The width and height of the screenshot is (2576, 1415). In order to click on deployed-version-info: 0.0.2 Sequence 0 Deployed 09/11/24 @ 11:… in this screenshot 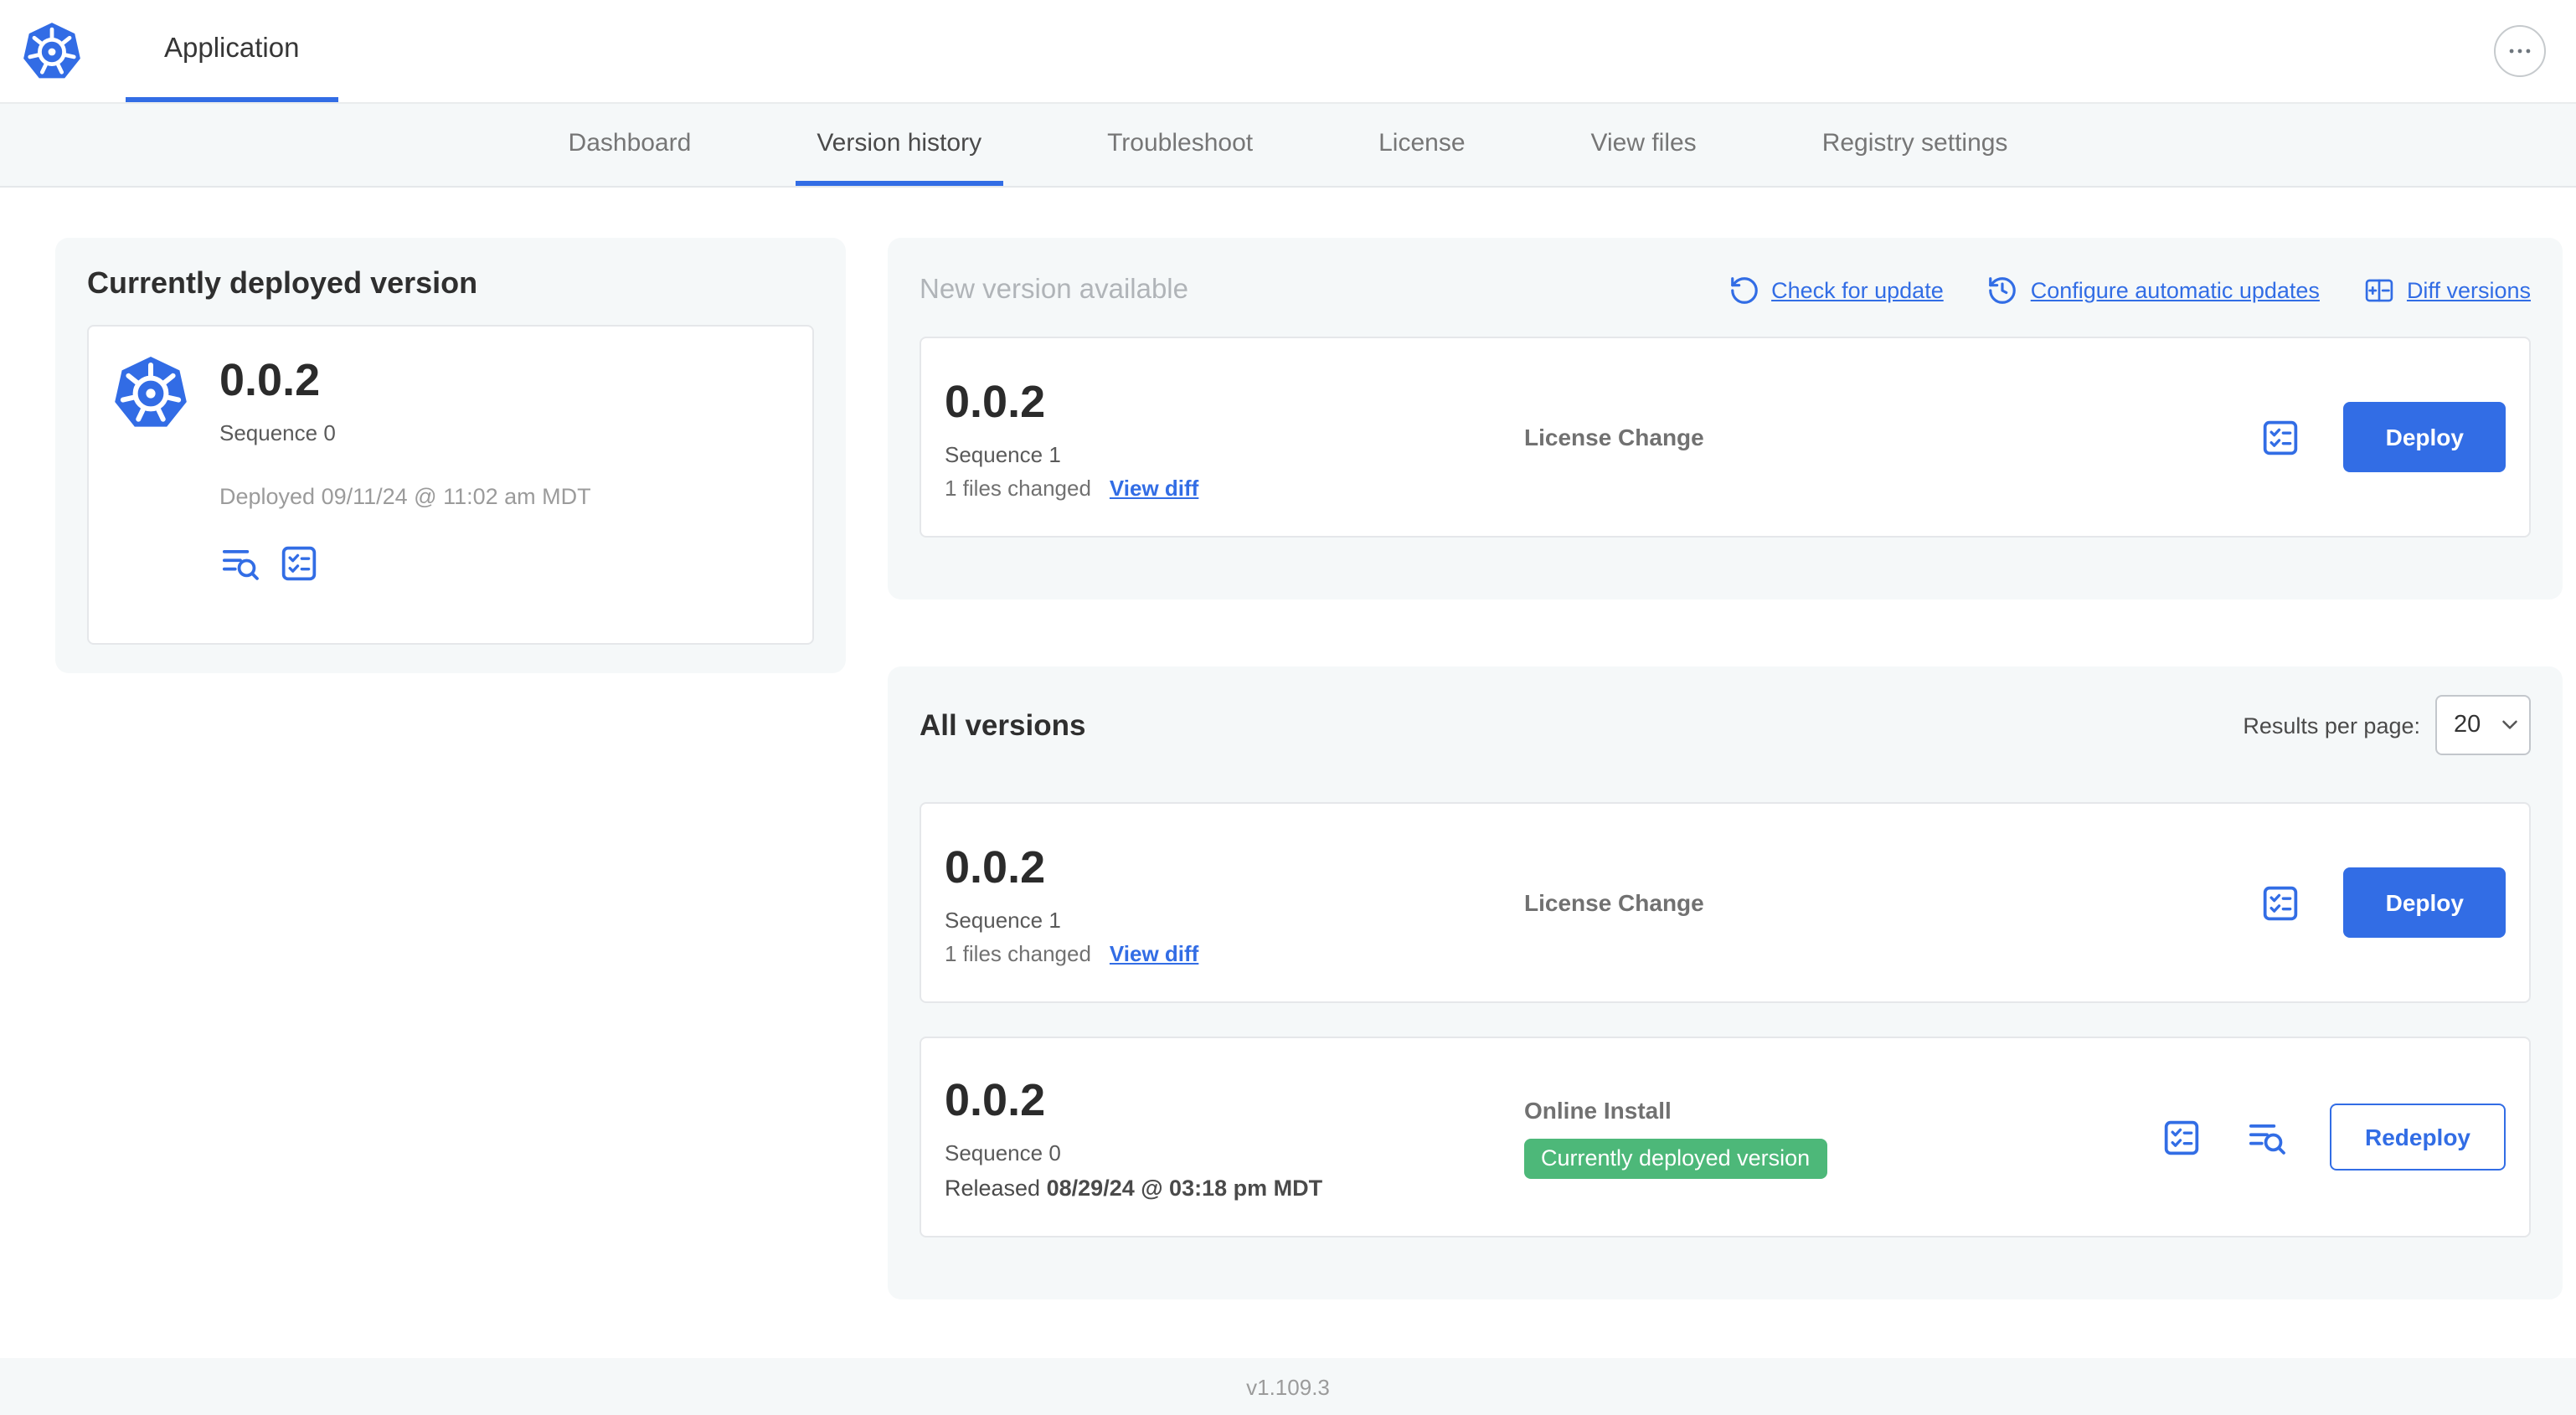, I will do `click(405, 468)`.